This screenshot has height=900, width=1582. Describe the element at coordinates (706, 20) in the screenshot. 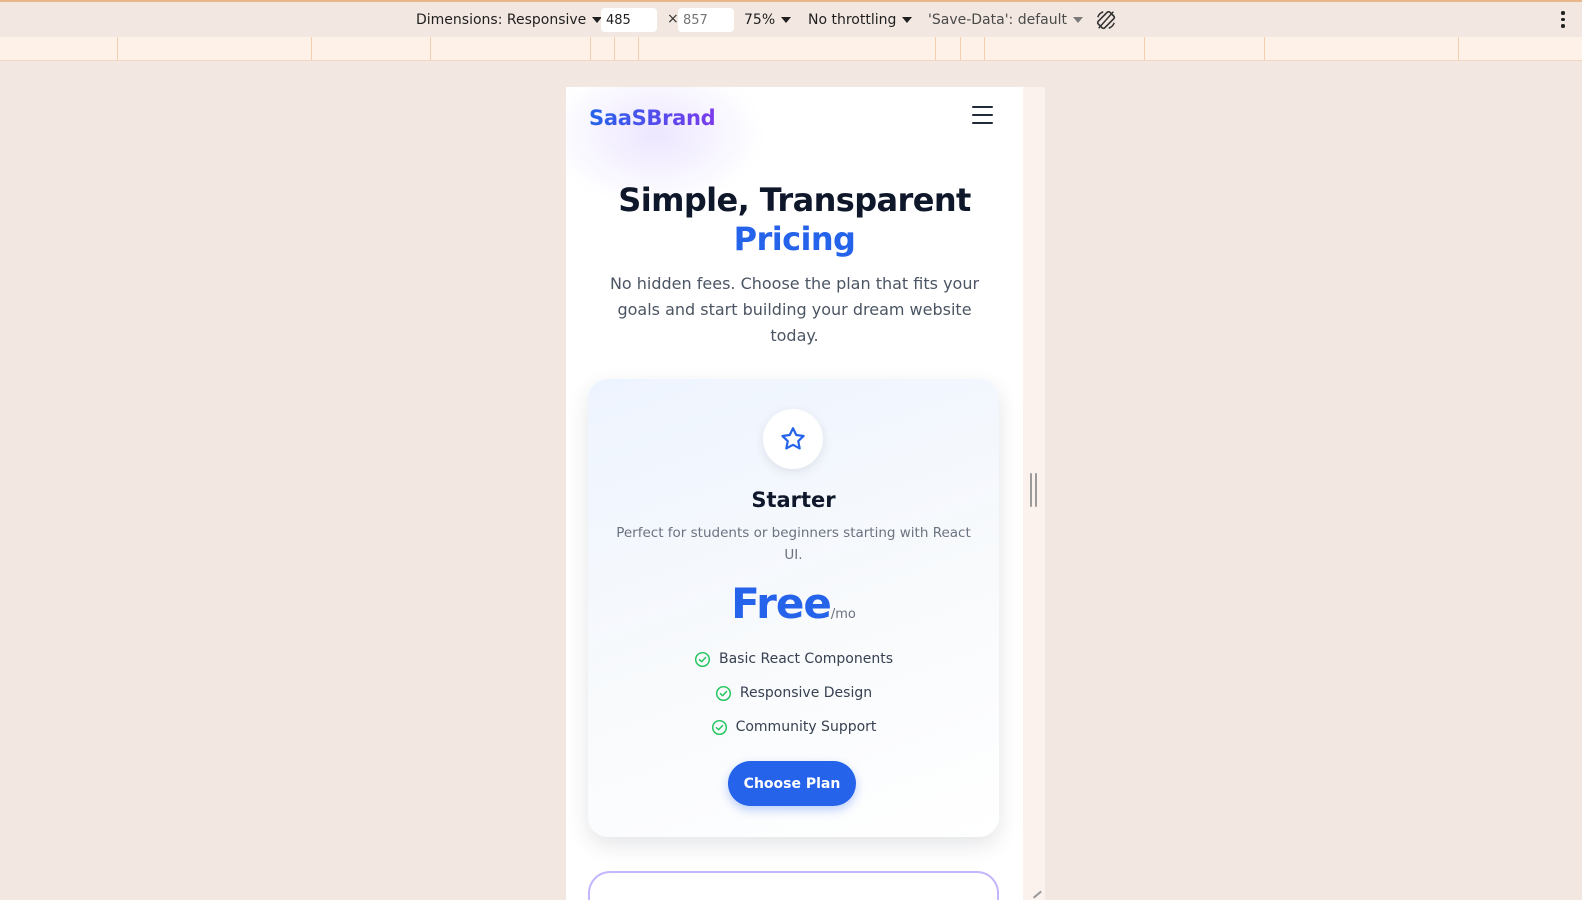

I see `height-input` at that location.